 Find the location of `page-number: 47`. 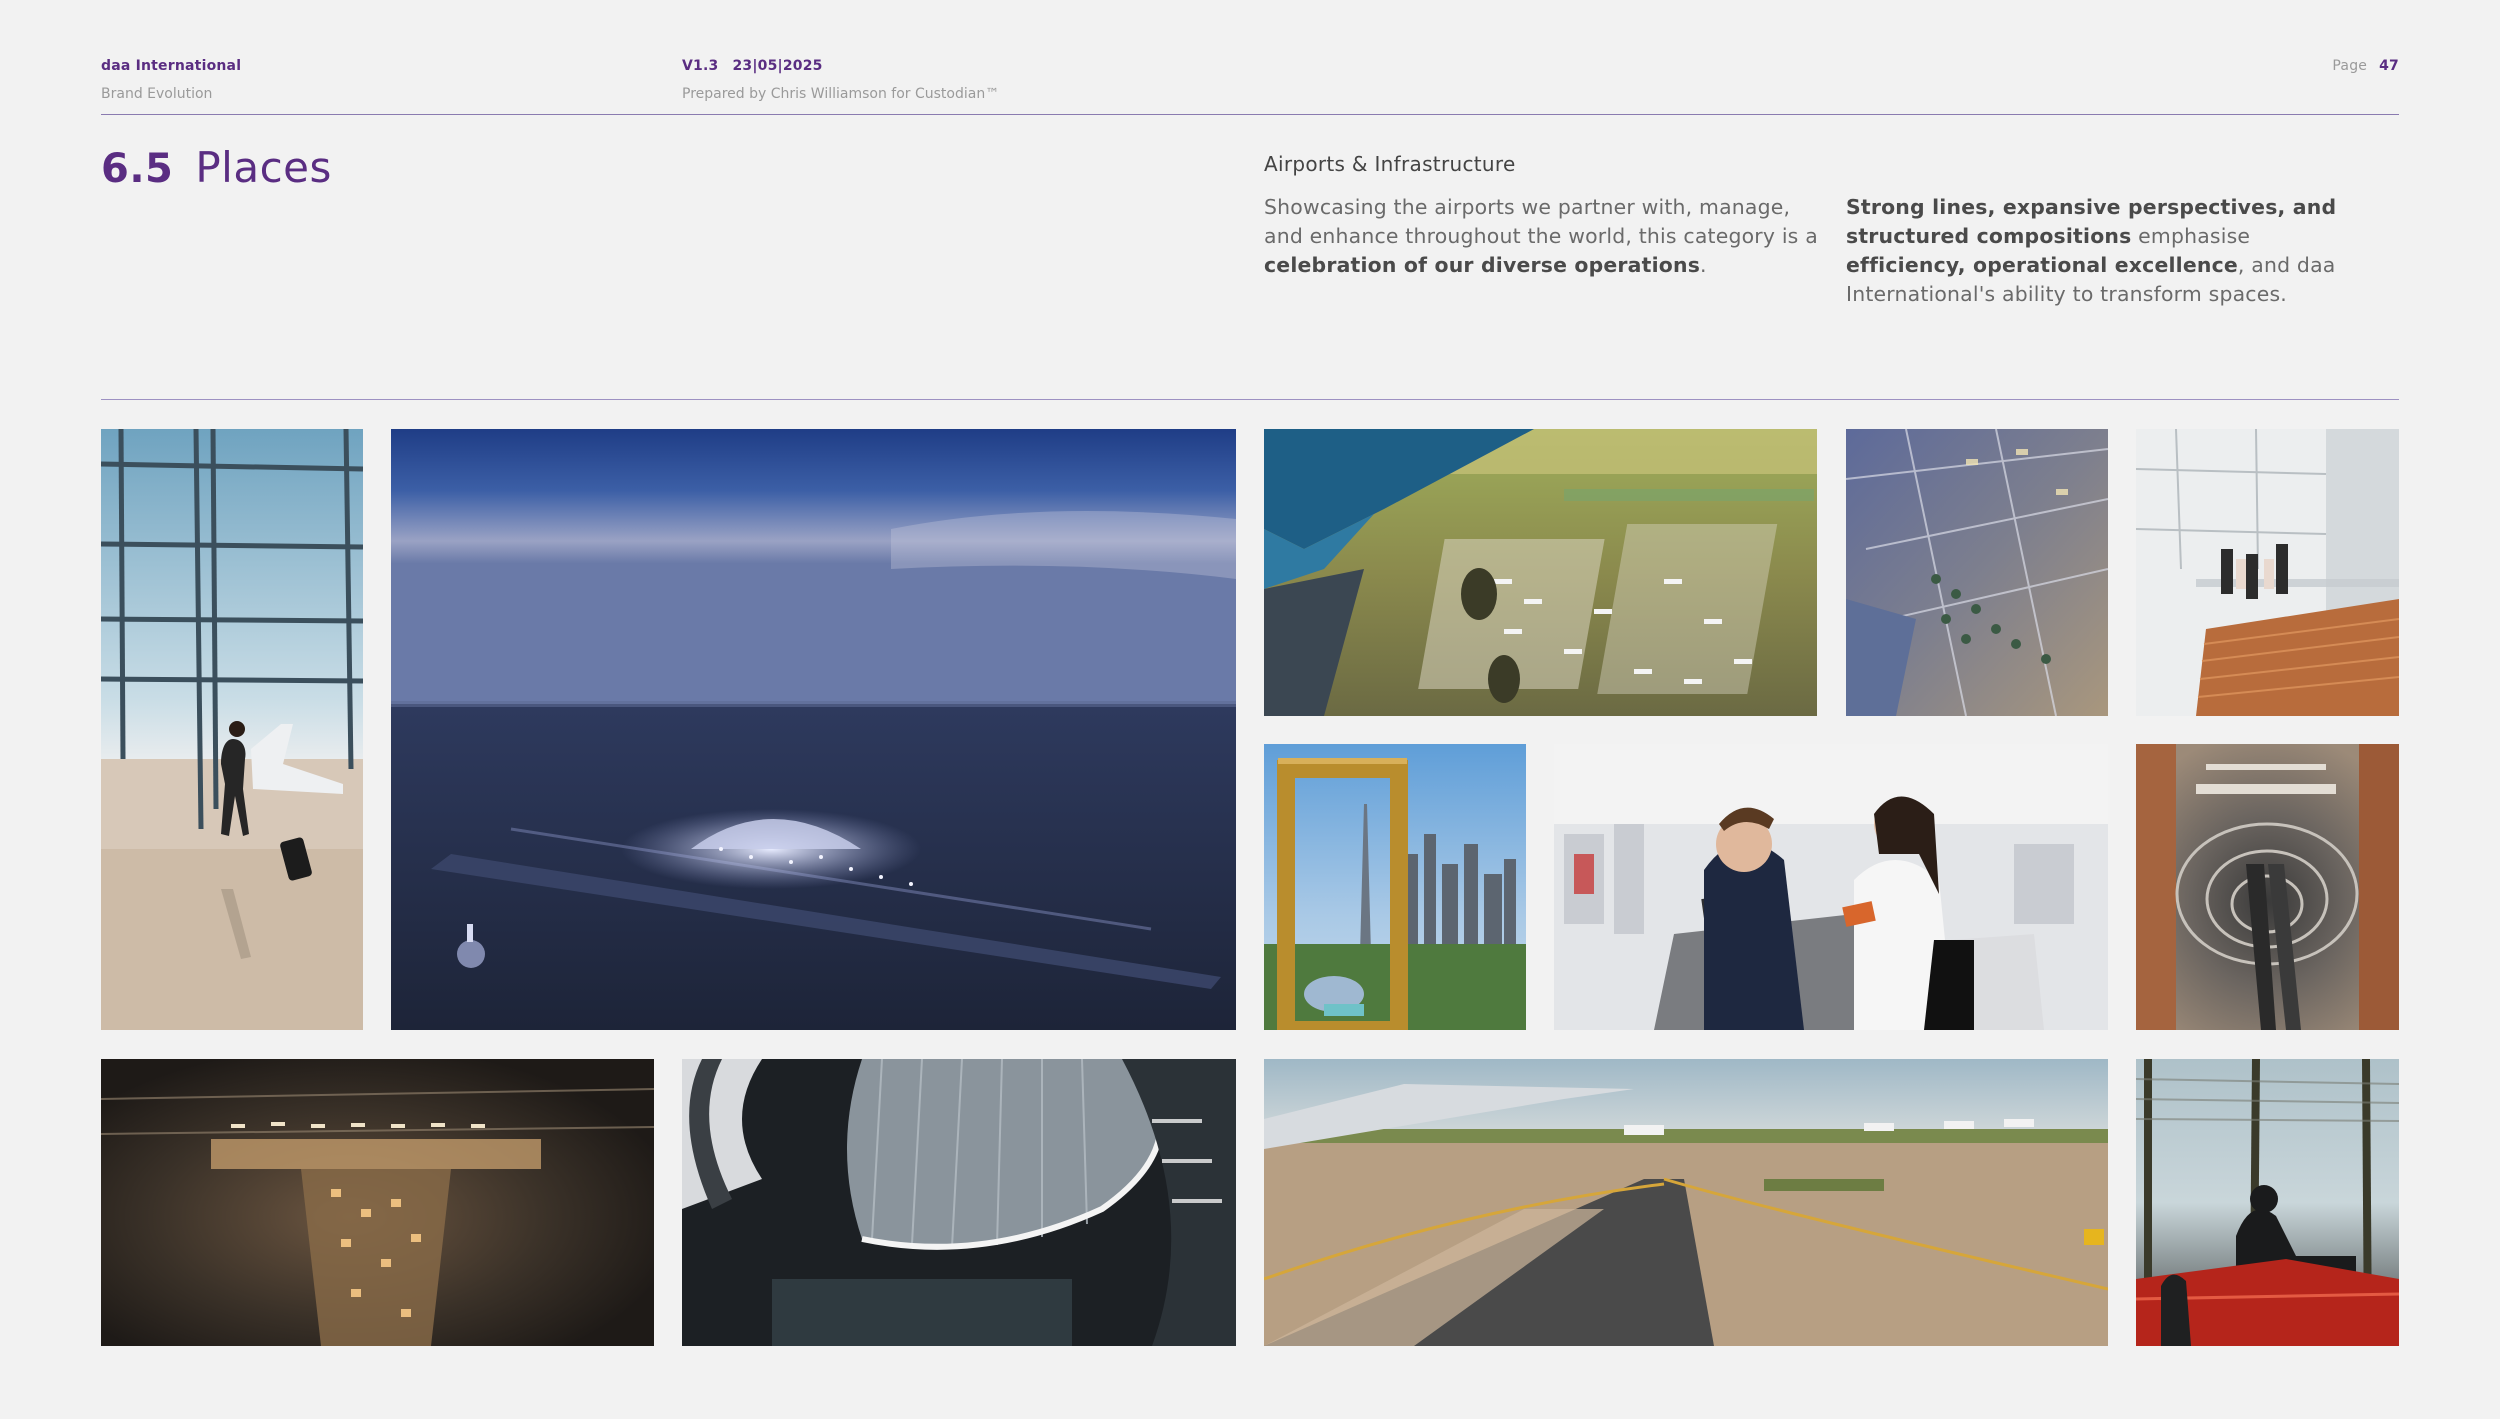

page-number: 47 is located at coordinates (2389, 66).